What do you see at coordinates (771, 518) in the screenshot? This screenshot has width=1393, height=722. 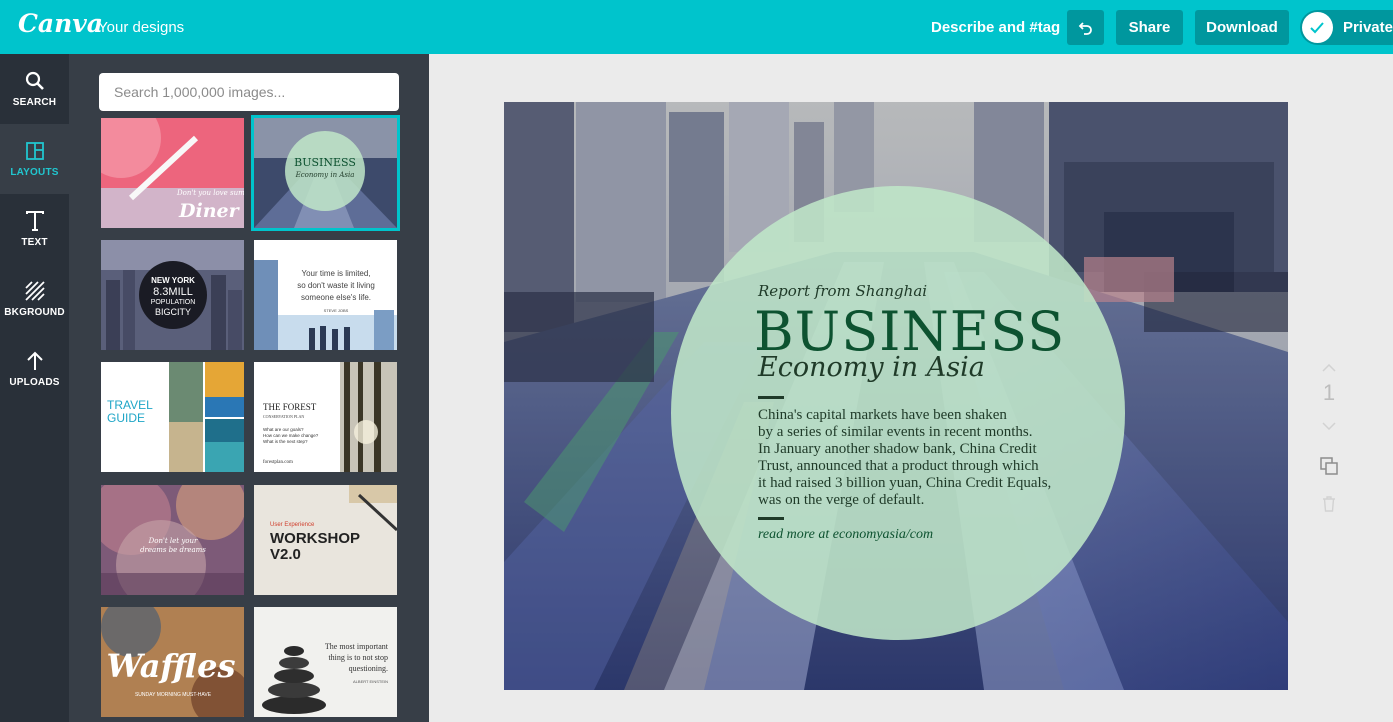 I see `divider-bottom` at bounding box center [771, 518].